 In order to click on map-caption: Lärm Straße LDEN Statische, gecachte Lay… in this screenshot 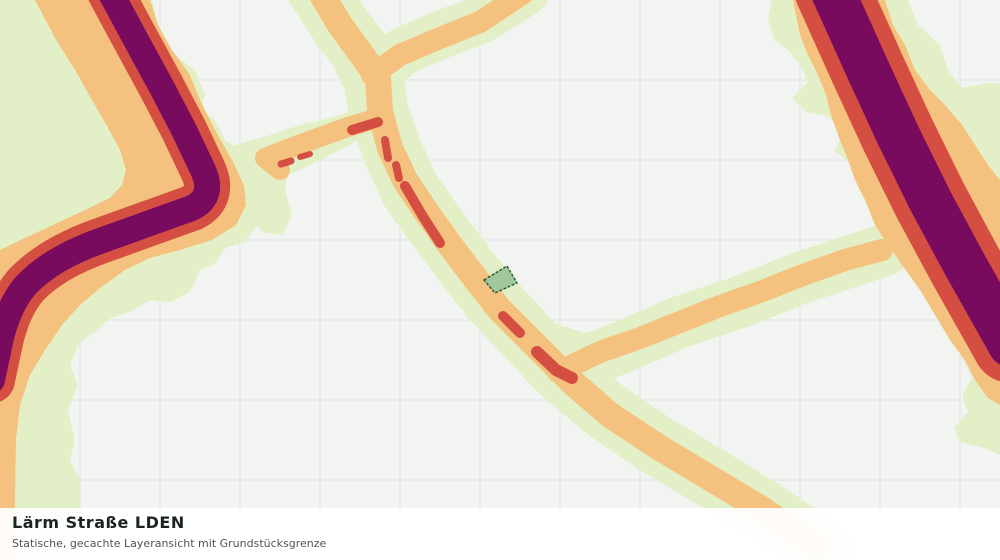, I will do `click(500, 534)`.